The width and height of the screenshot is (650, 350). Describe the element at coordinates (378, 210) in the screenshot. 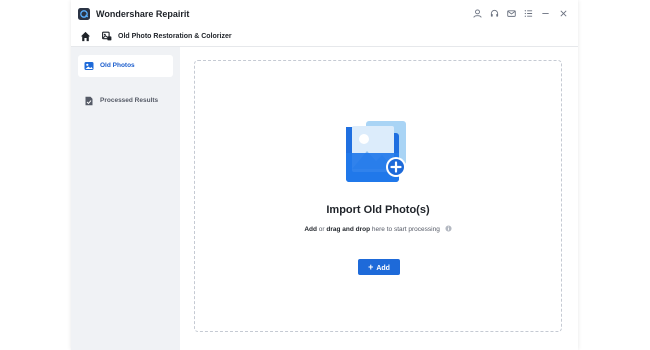

I see `import-title: Import Old Photo(s)` at that location.